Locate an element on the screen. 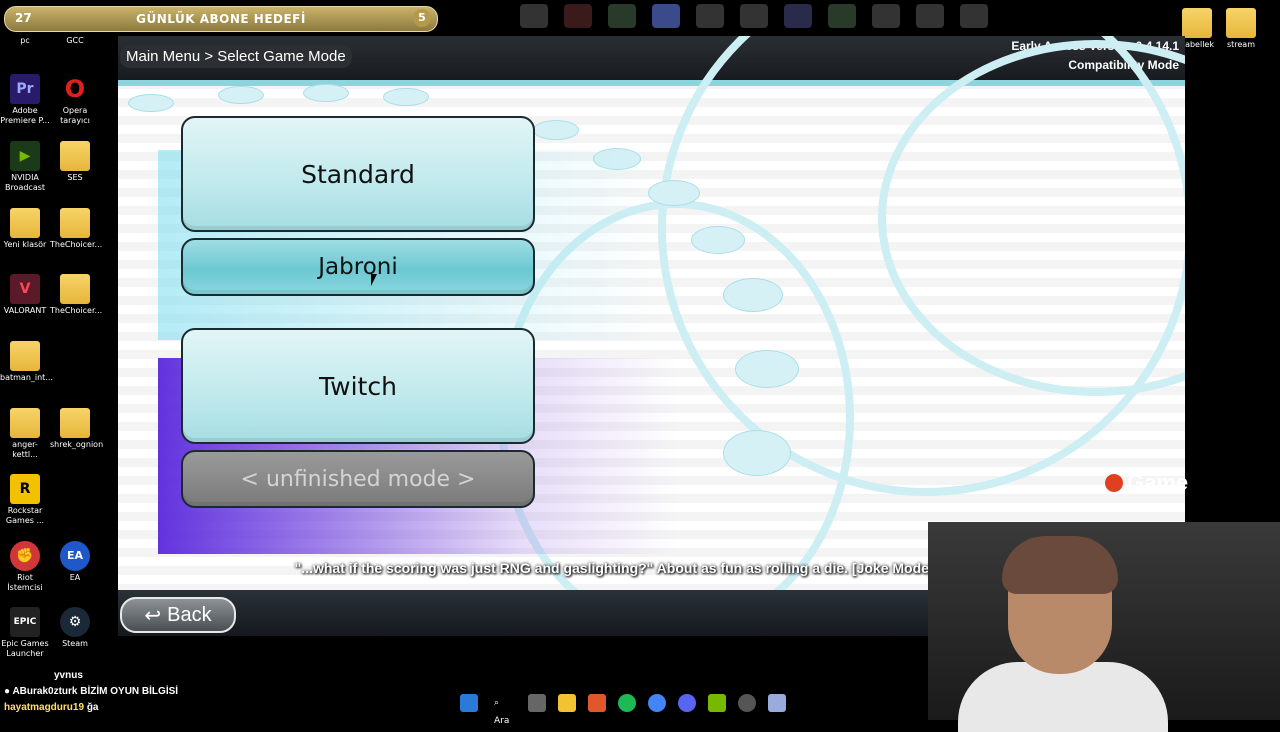 The width and height of the screenshot is (1280, 732). breadcrumb: Main Menu > Select Game Mode is located at coordinates (236, 56).